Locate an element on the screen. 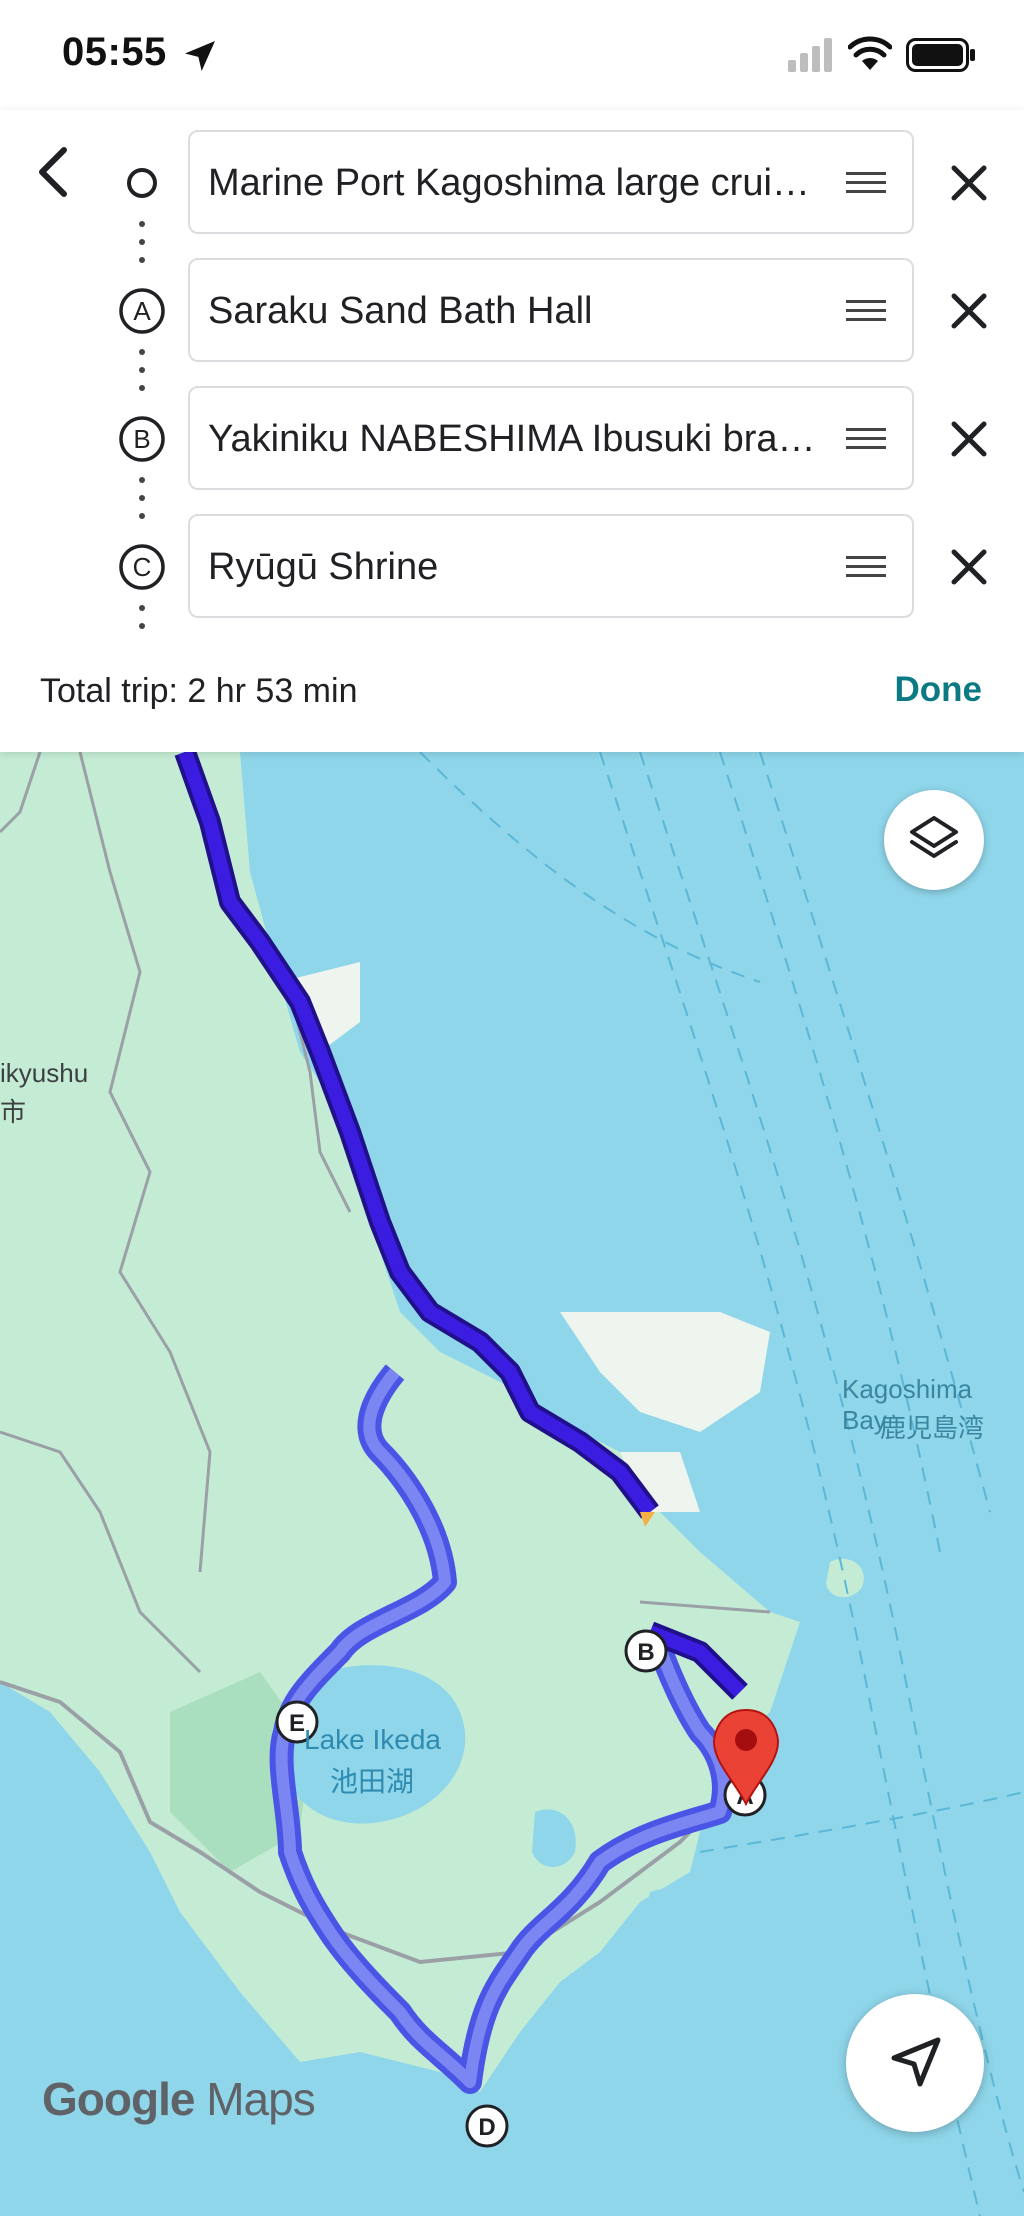  marker-a-icon: A is located at coordinates (142, 311).